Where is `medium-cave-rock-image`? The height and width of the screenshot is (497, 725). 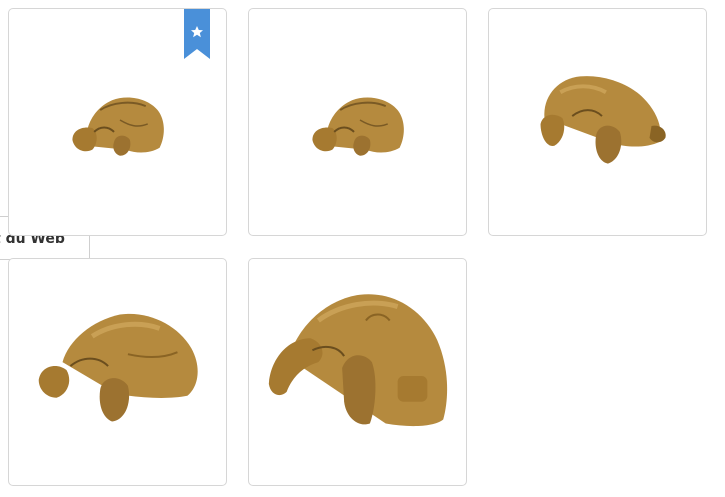 medium-cave-rock-image is located at coordinates (603, 120).